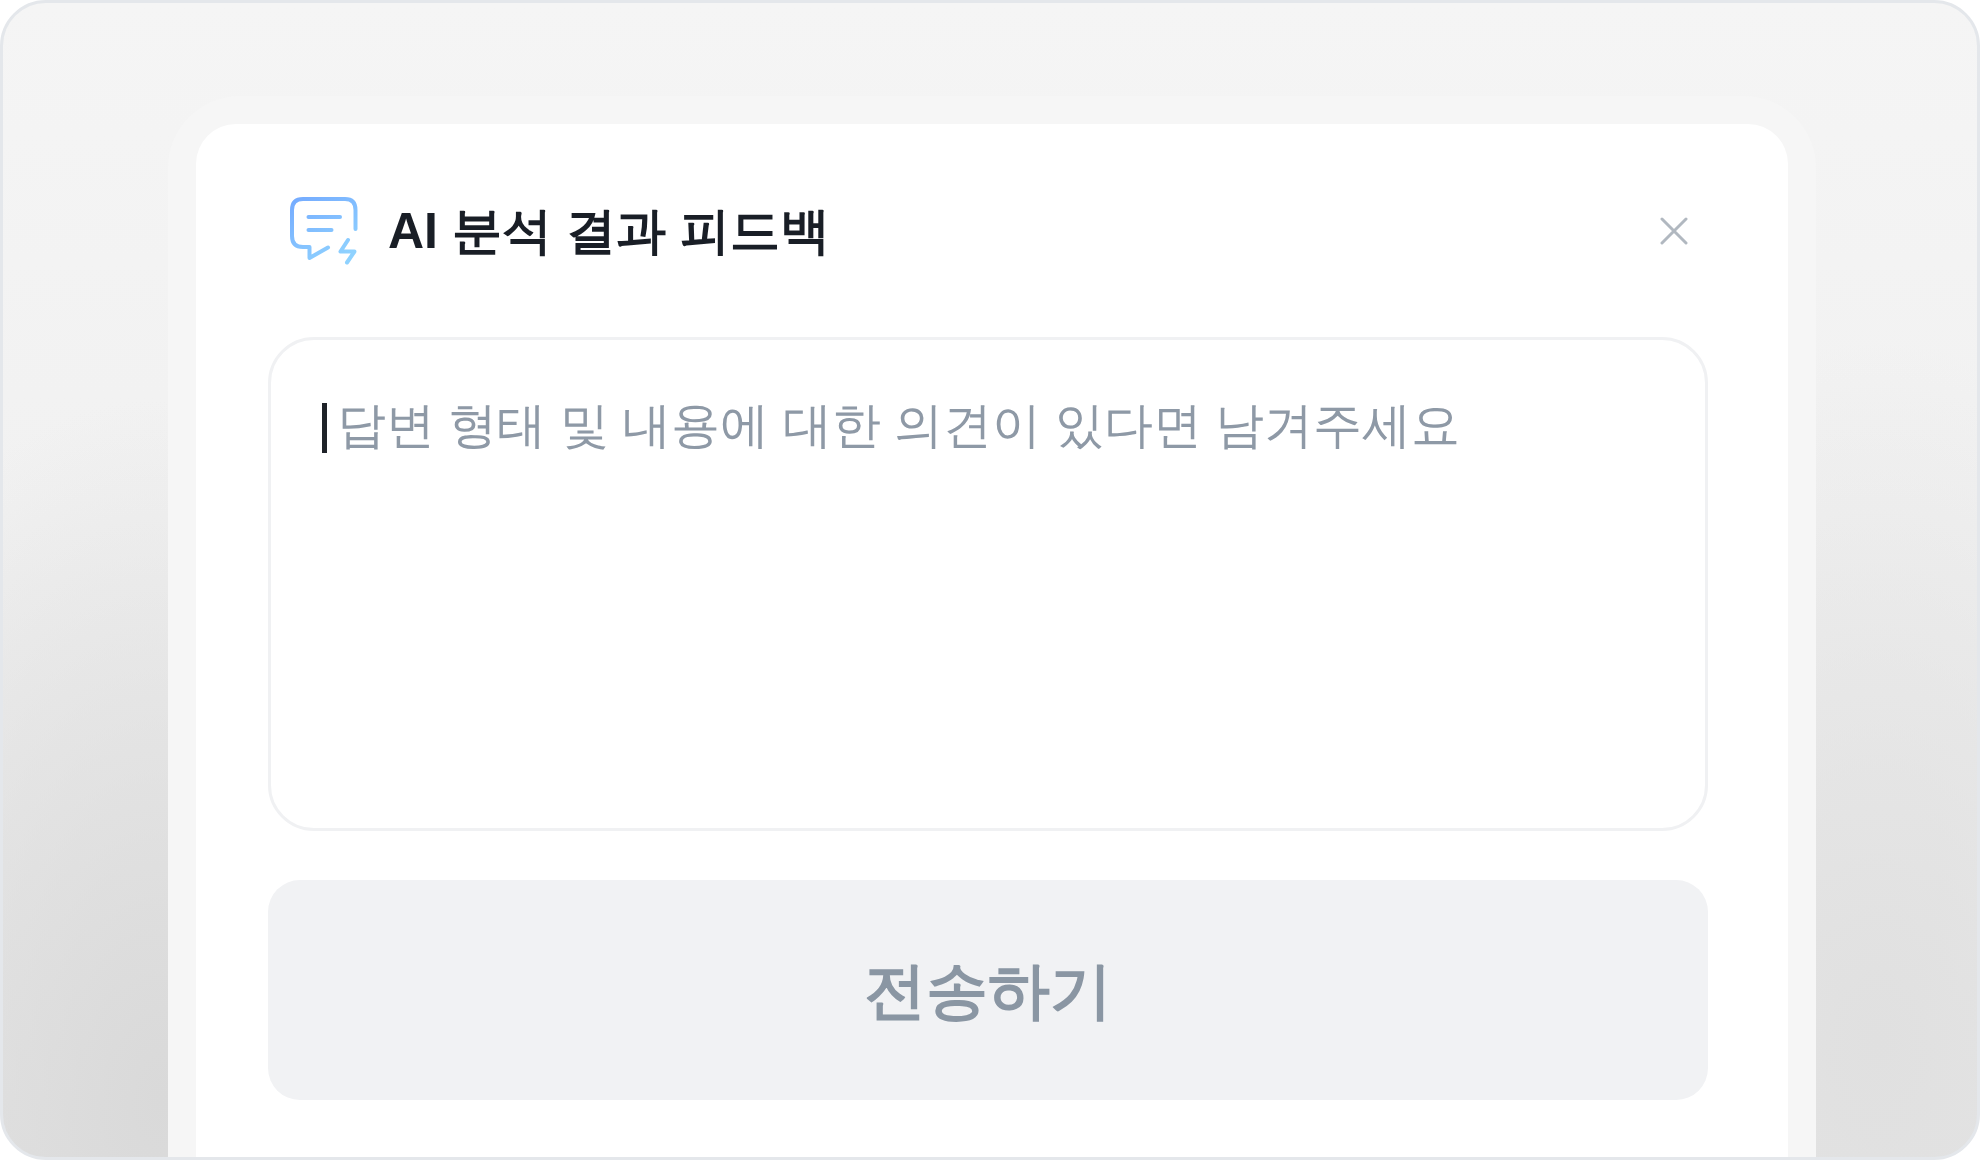 The width and height of the screenshot is (1980, 1160). I want to click on close-button, so click(1674, 231).